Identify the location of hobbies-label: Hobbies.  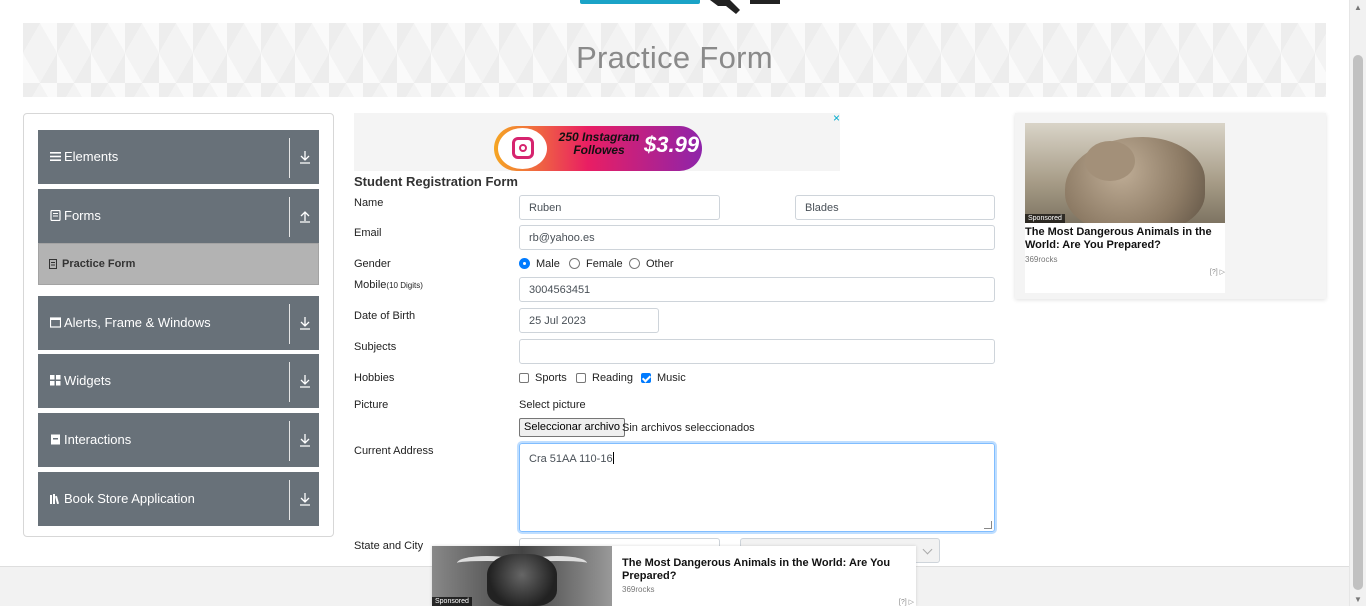
(374, 378).